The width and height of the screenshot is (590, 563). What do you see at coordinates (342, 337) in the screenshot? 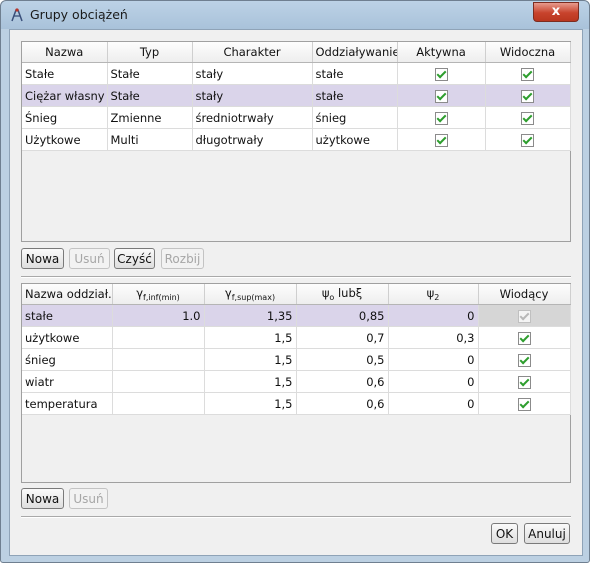
I see `cell-psi0: 0,7` at bounding box center [342, 337].